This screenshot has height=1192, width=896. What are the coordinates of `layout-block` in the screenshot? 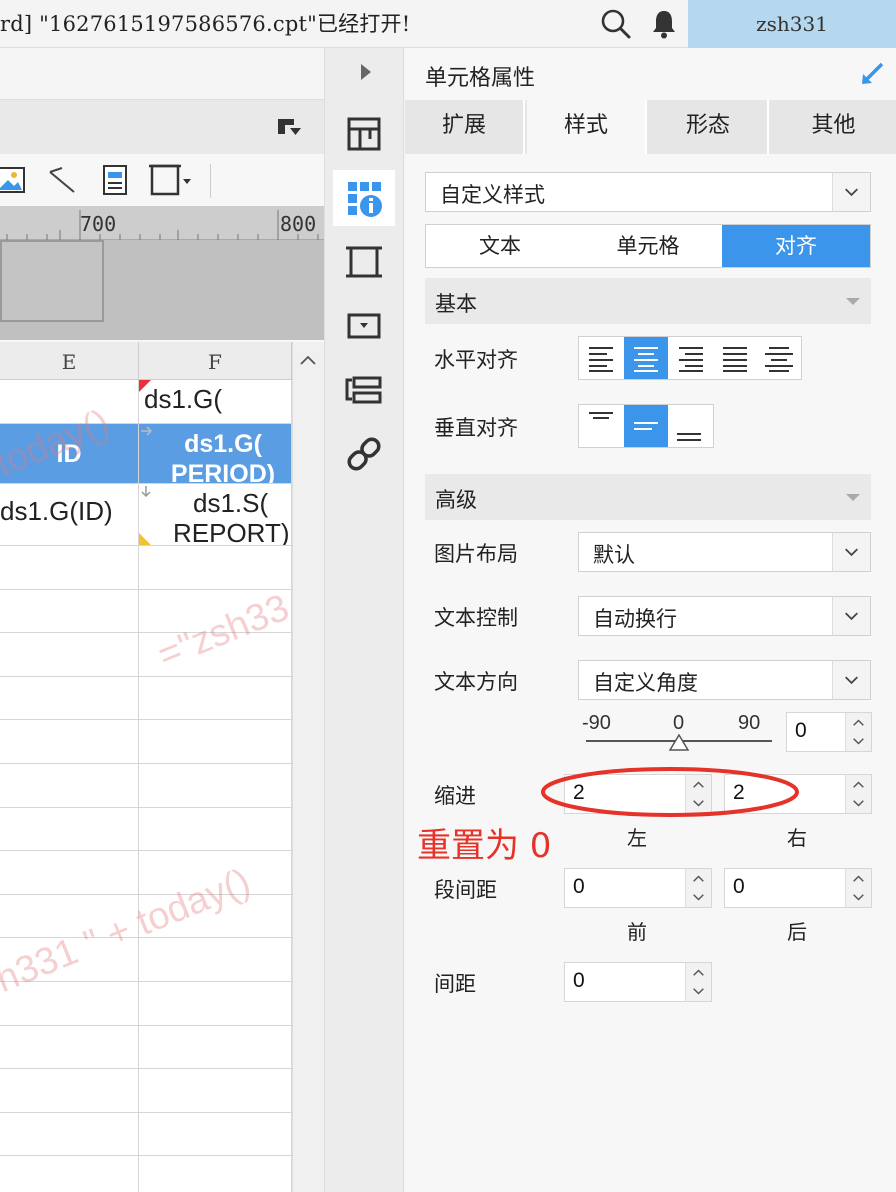 It's located at (52, 281).